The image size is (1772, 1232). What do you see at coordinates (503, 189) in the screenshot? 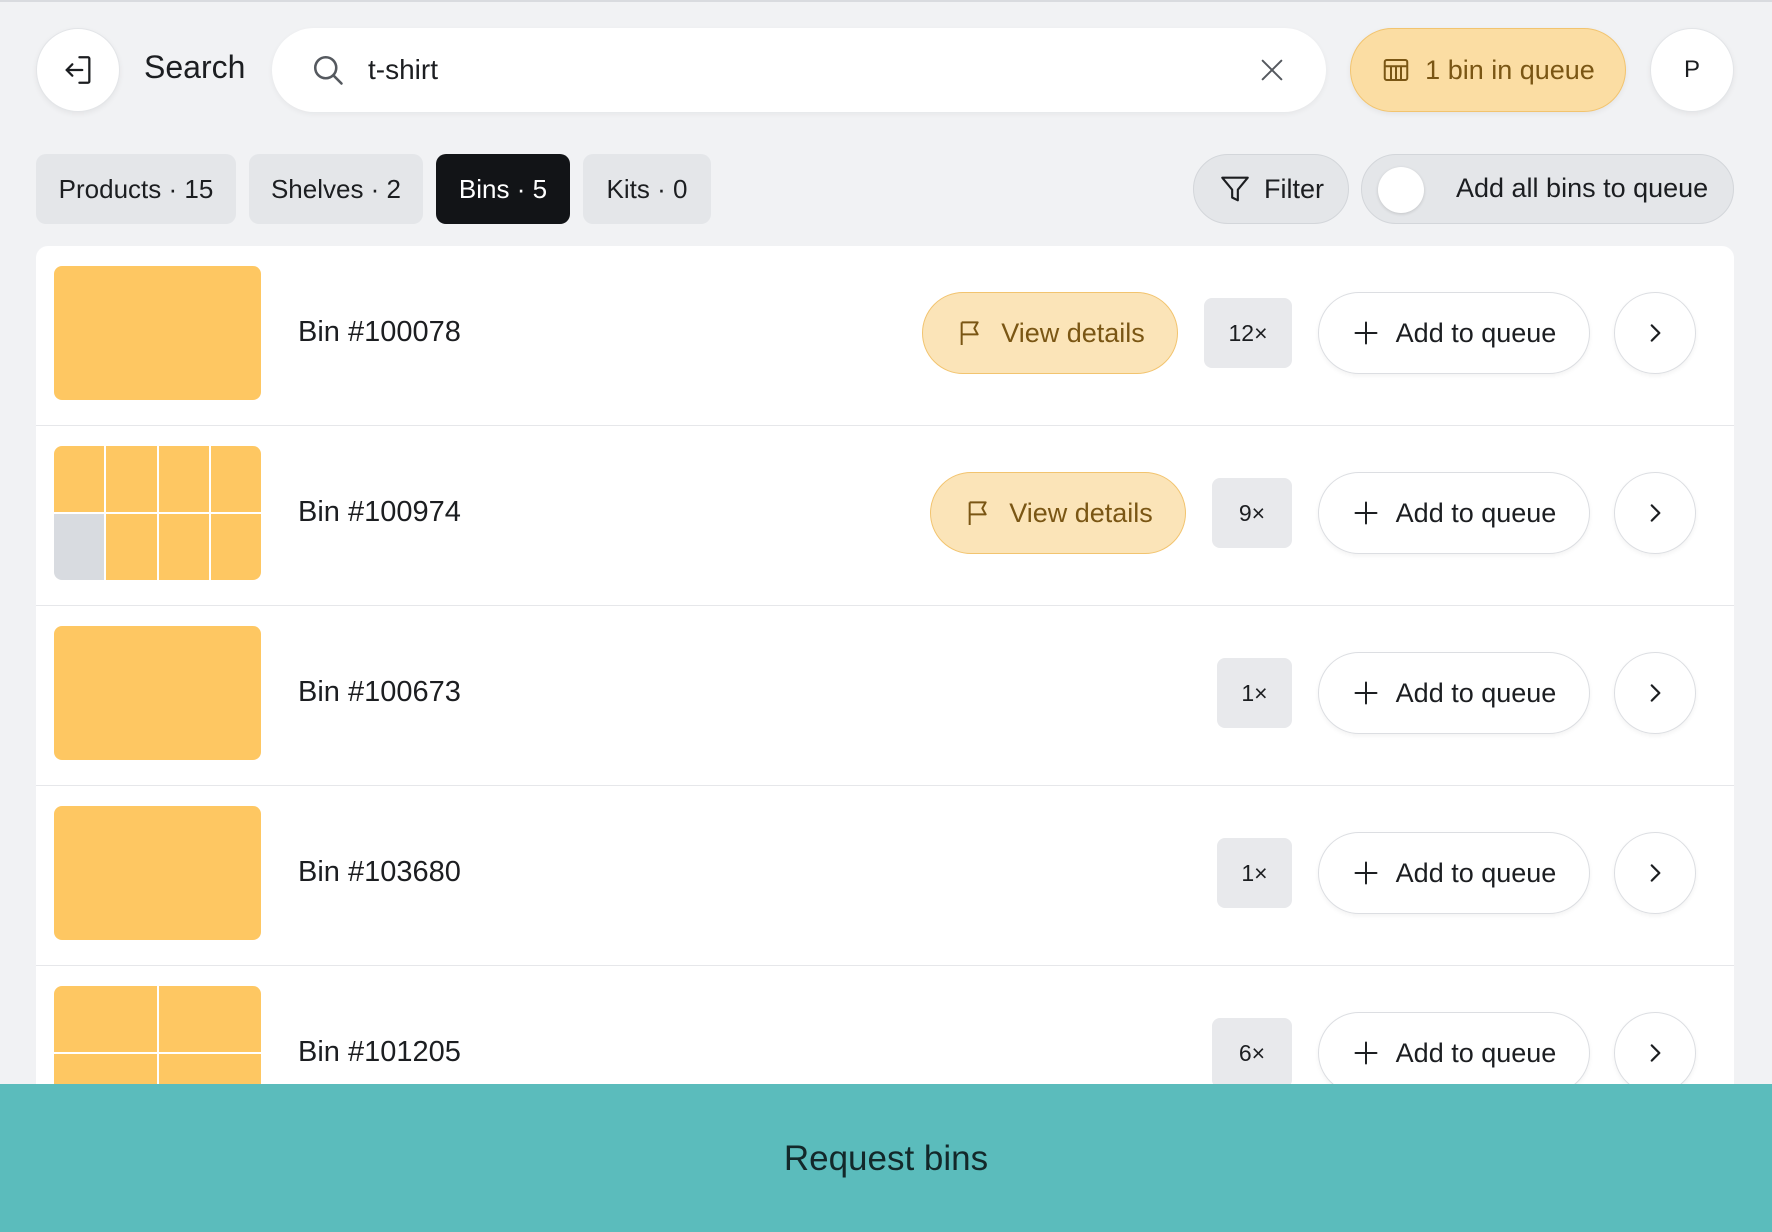
I see `tab-bins: Bins · 5` at bounding box center [503, 189].